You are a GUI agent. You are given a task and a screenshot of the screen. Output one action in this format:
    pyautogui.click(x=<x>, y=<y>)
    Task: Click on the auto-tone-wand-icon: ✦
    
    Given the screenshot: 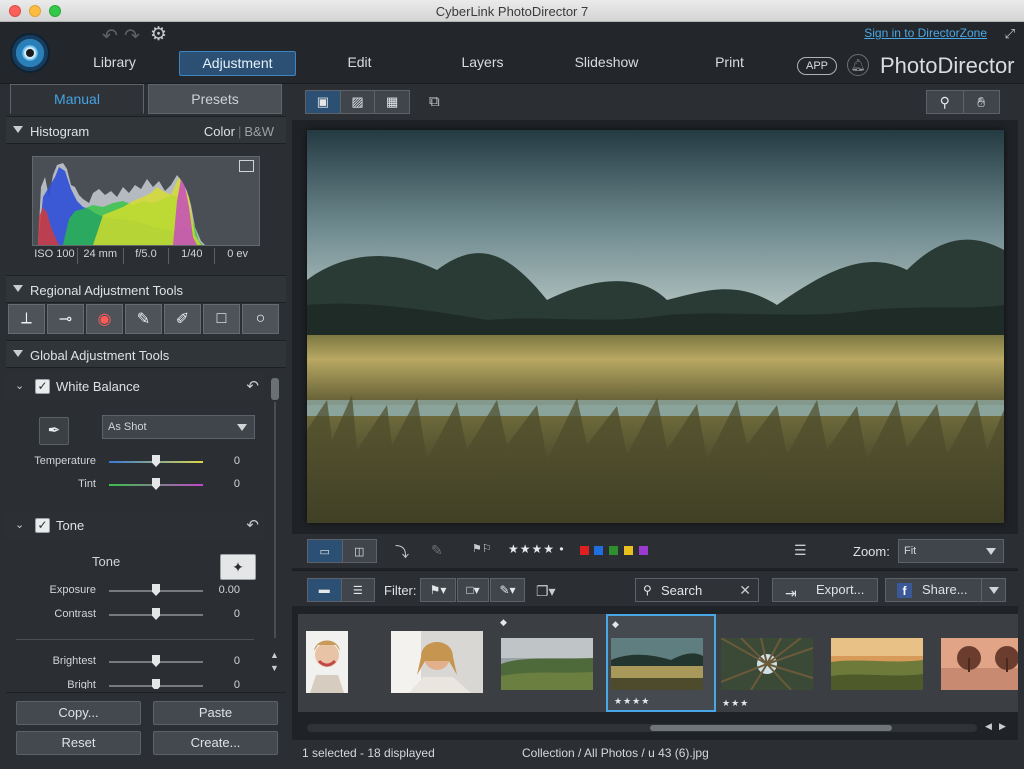 What is the action you would take?
    pyautogui.click(x=238, y=567)
    